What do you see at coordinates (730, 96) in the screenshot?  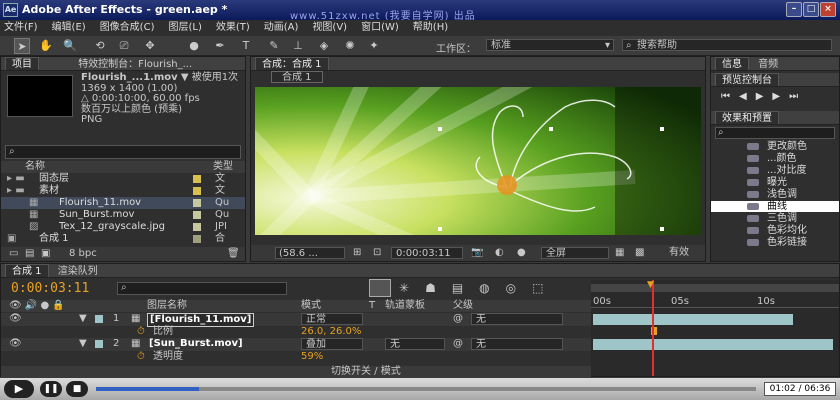 I see `first-frame-icon: ⏮` at bounding box center [730, 96].